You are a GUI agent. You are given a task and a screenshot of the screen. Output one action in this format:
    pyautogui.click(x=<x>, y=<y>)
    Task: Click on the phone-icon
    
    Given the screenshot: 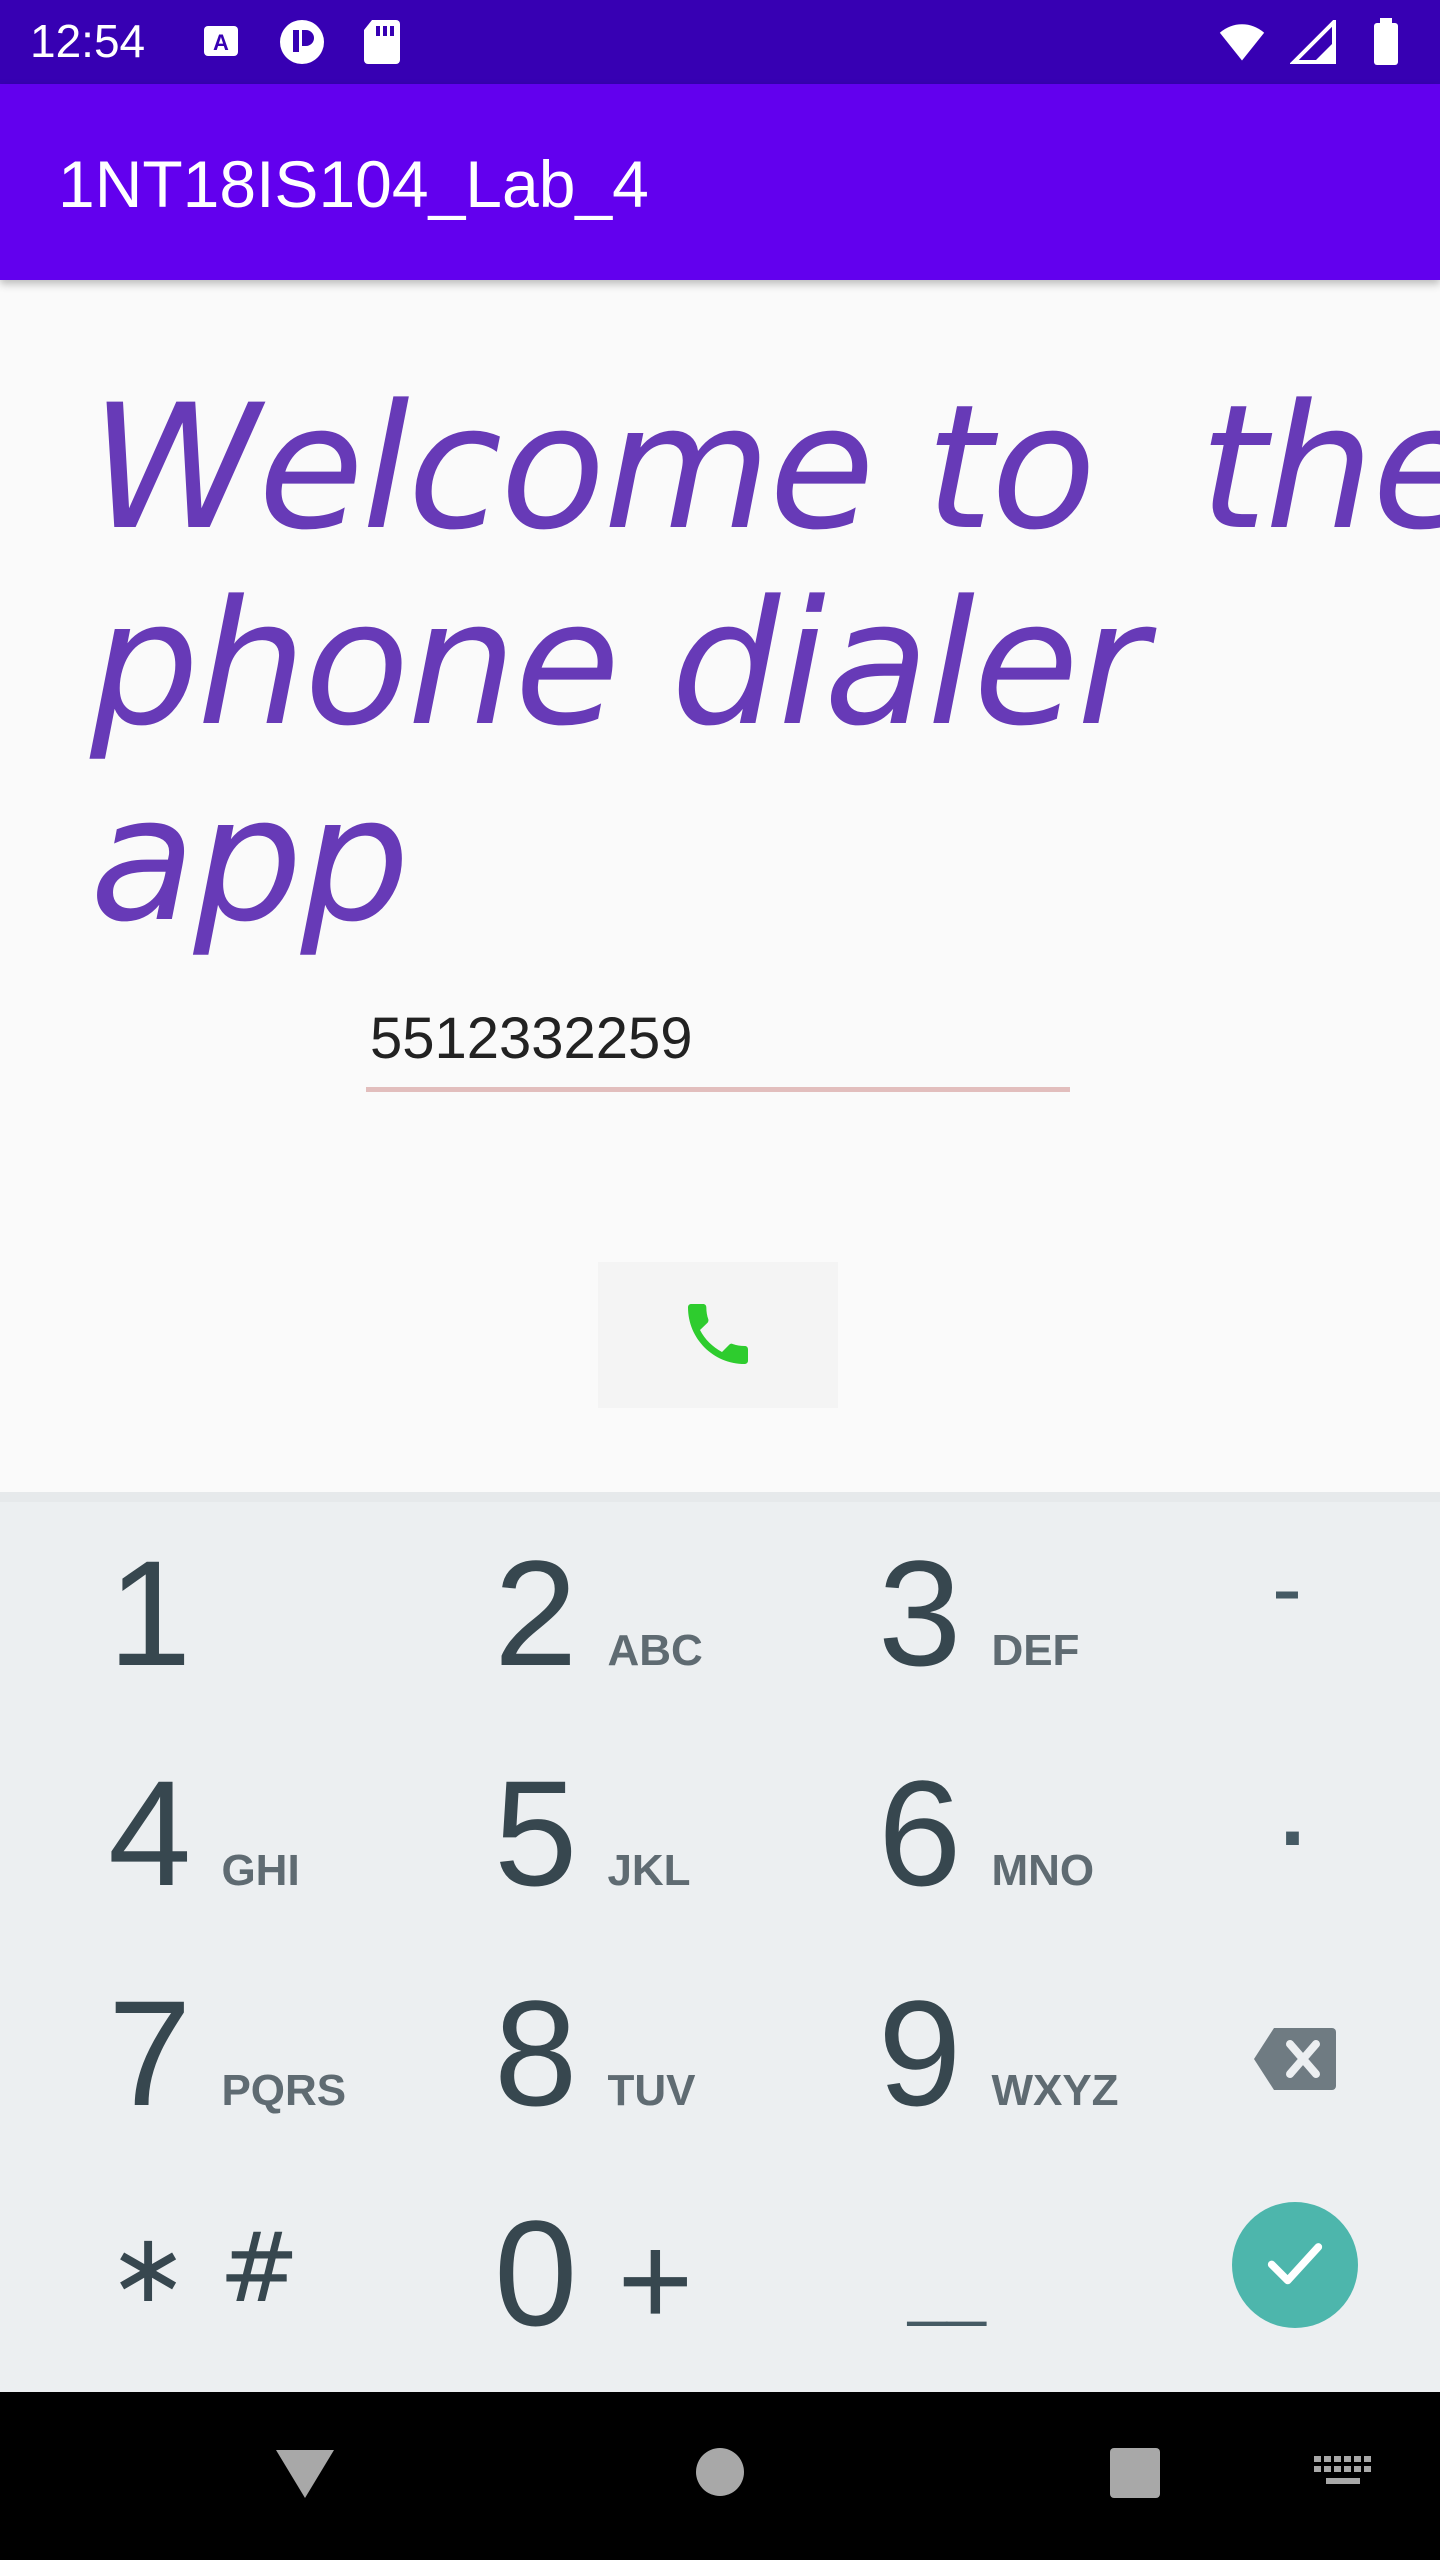 What is the action you would take?
    pyautogui.click(x=718, y=1335)
    